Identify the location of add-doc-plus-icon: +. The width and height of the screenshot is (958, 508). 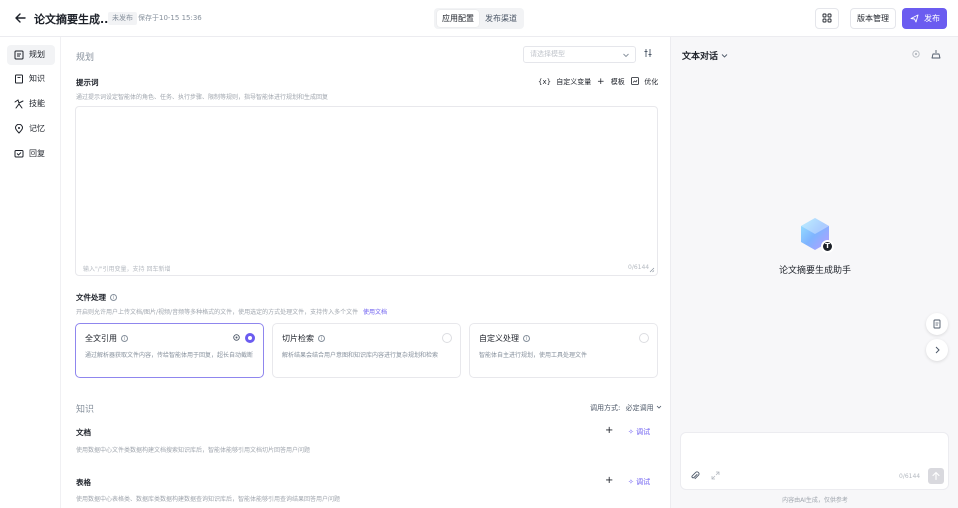
(609, 430).